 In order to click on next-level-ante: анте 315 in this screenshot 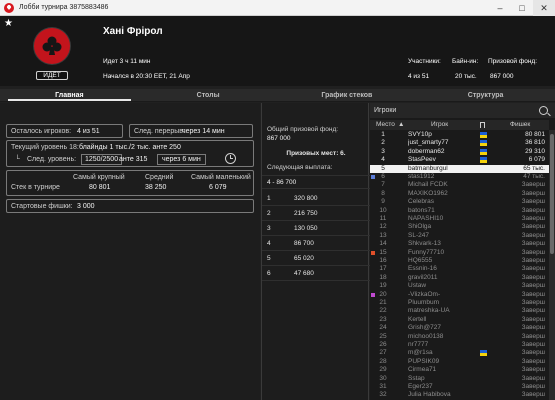, I will do `click(133, 159)`.